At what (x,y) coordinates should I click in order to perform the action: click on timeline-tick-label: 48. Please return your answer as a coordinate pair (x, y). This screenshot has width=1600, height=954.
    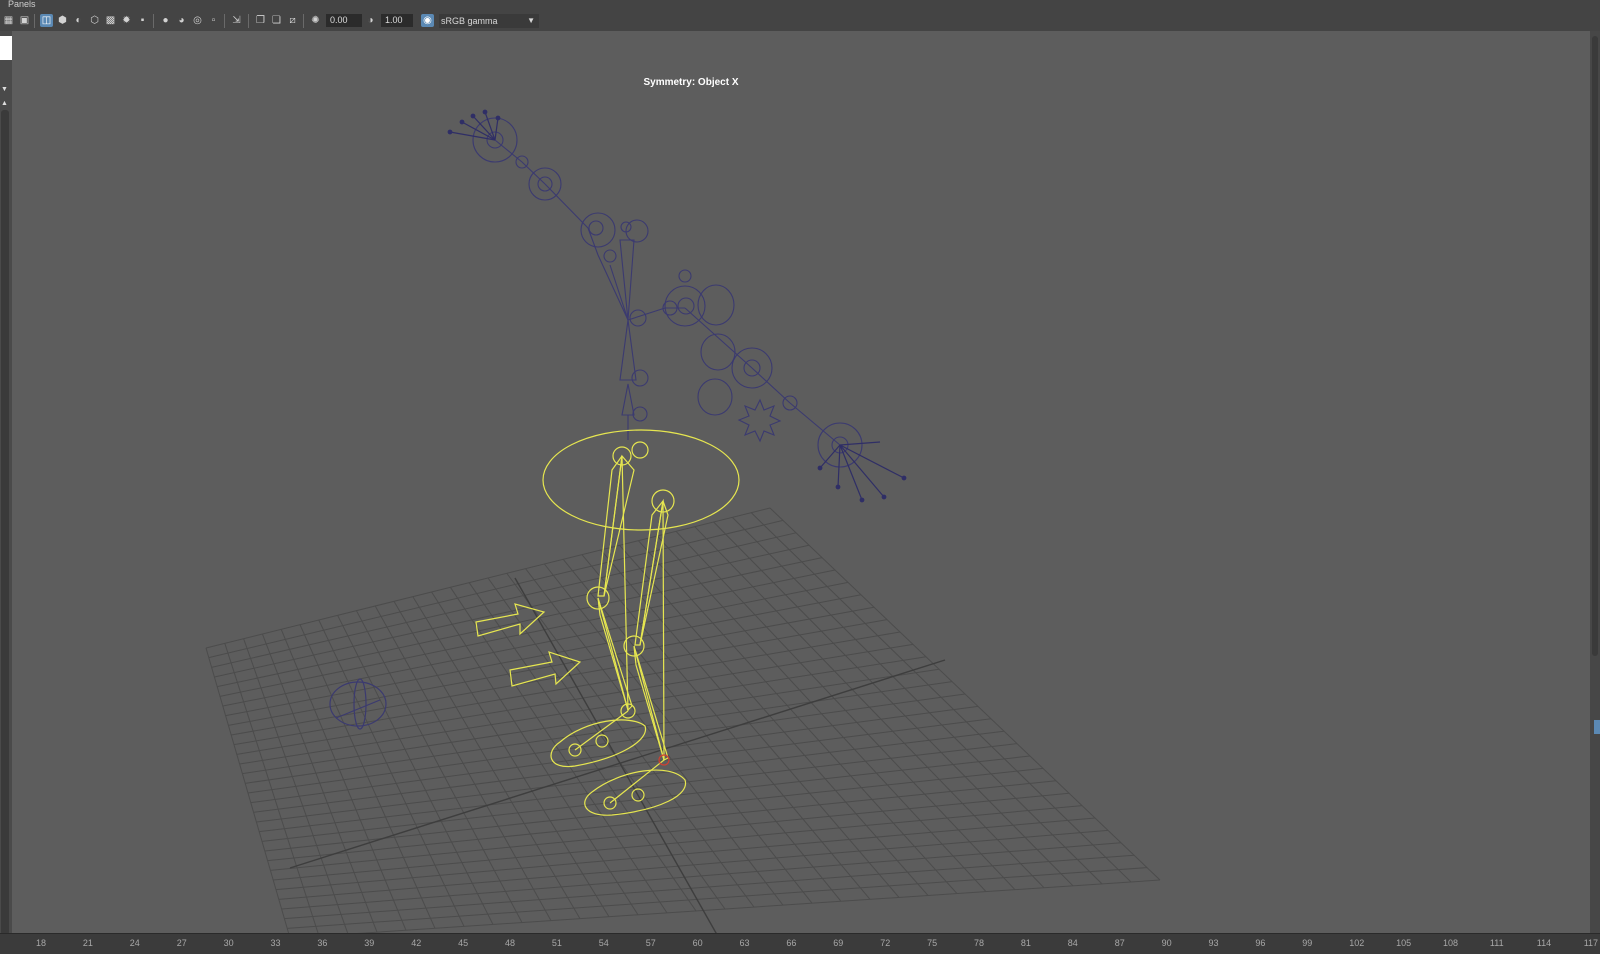
    Looking at the image, I should click on (510, 943).